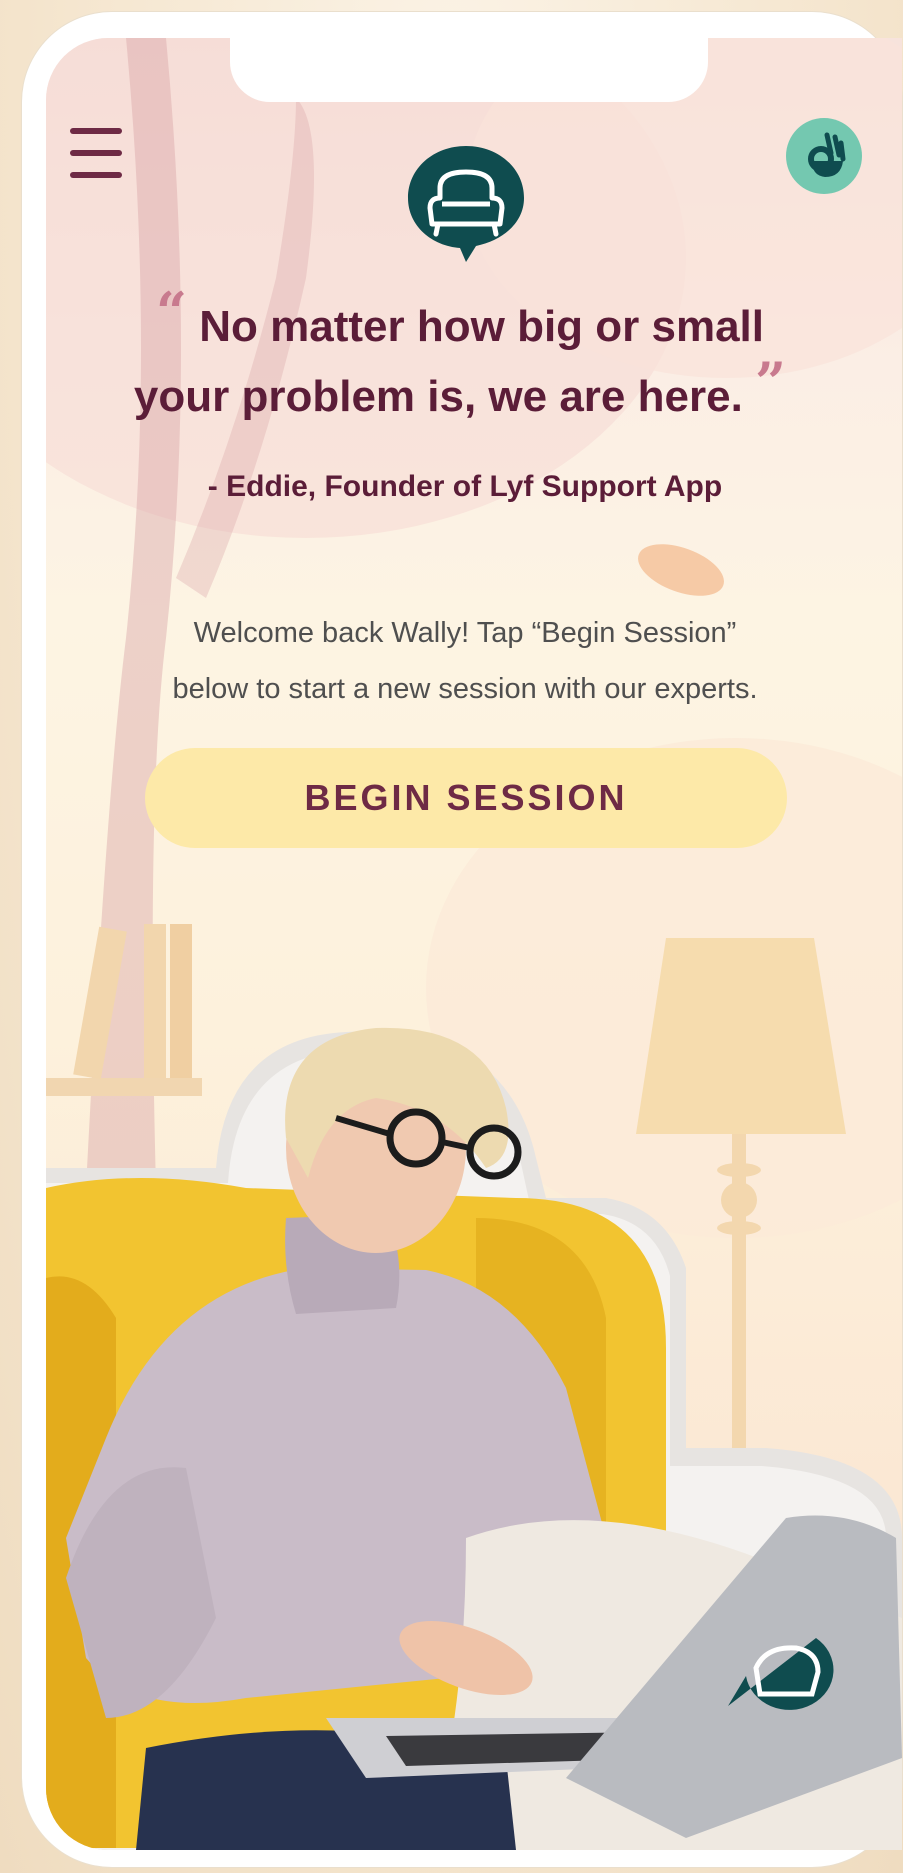 The height and width of the screenshot is (1873, 903). Describe the element at coordinates (771, 382) in the screenshot. I see `close-quote-mark: ”` at that location.